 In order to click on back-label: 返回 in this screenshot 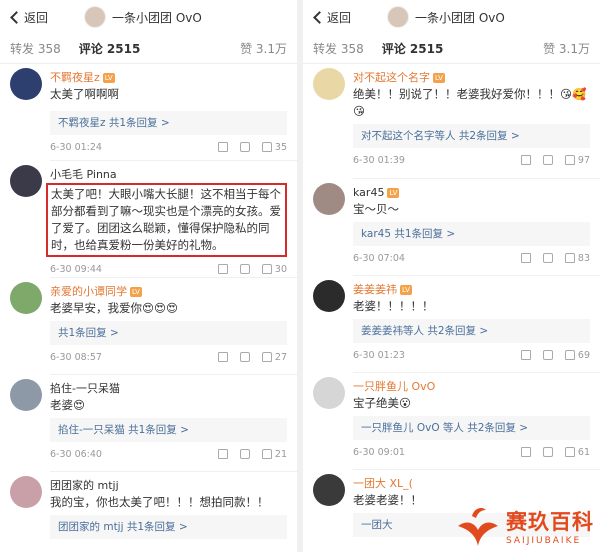, I will do `click(36, 17)`.